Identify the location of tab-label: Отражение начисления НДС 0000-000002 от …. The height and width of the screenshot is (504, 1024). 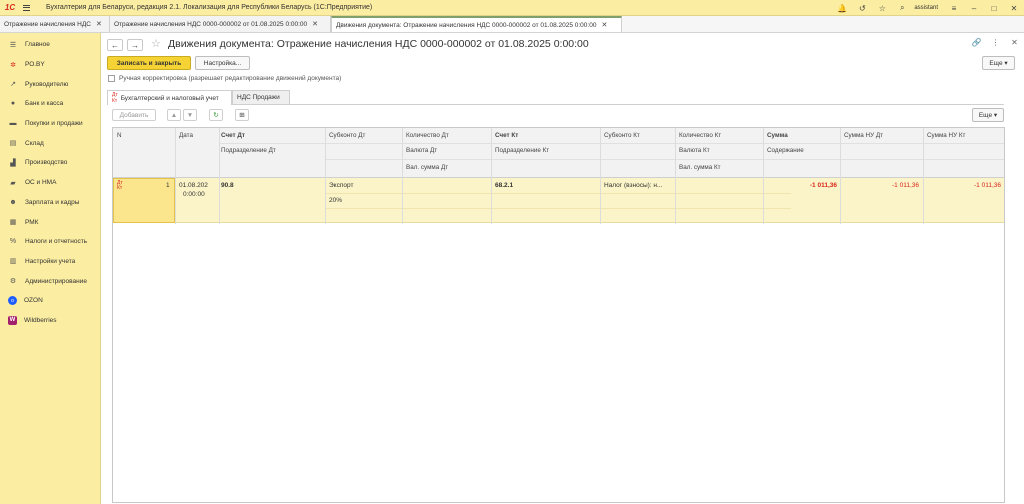
(211, 24).